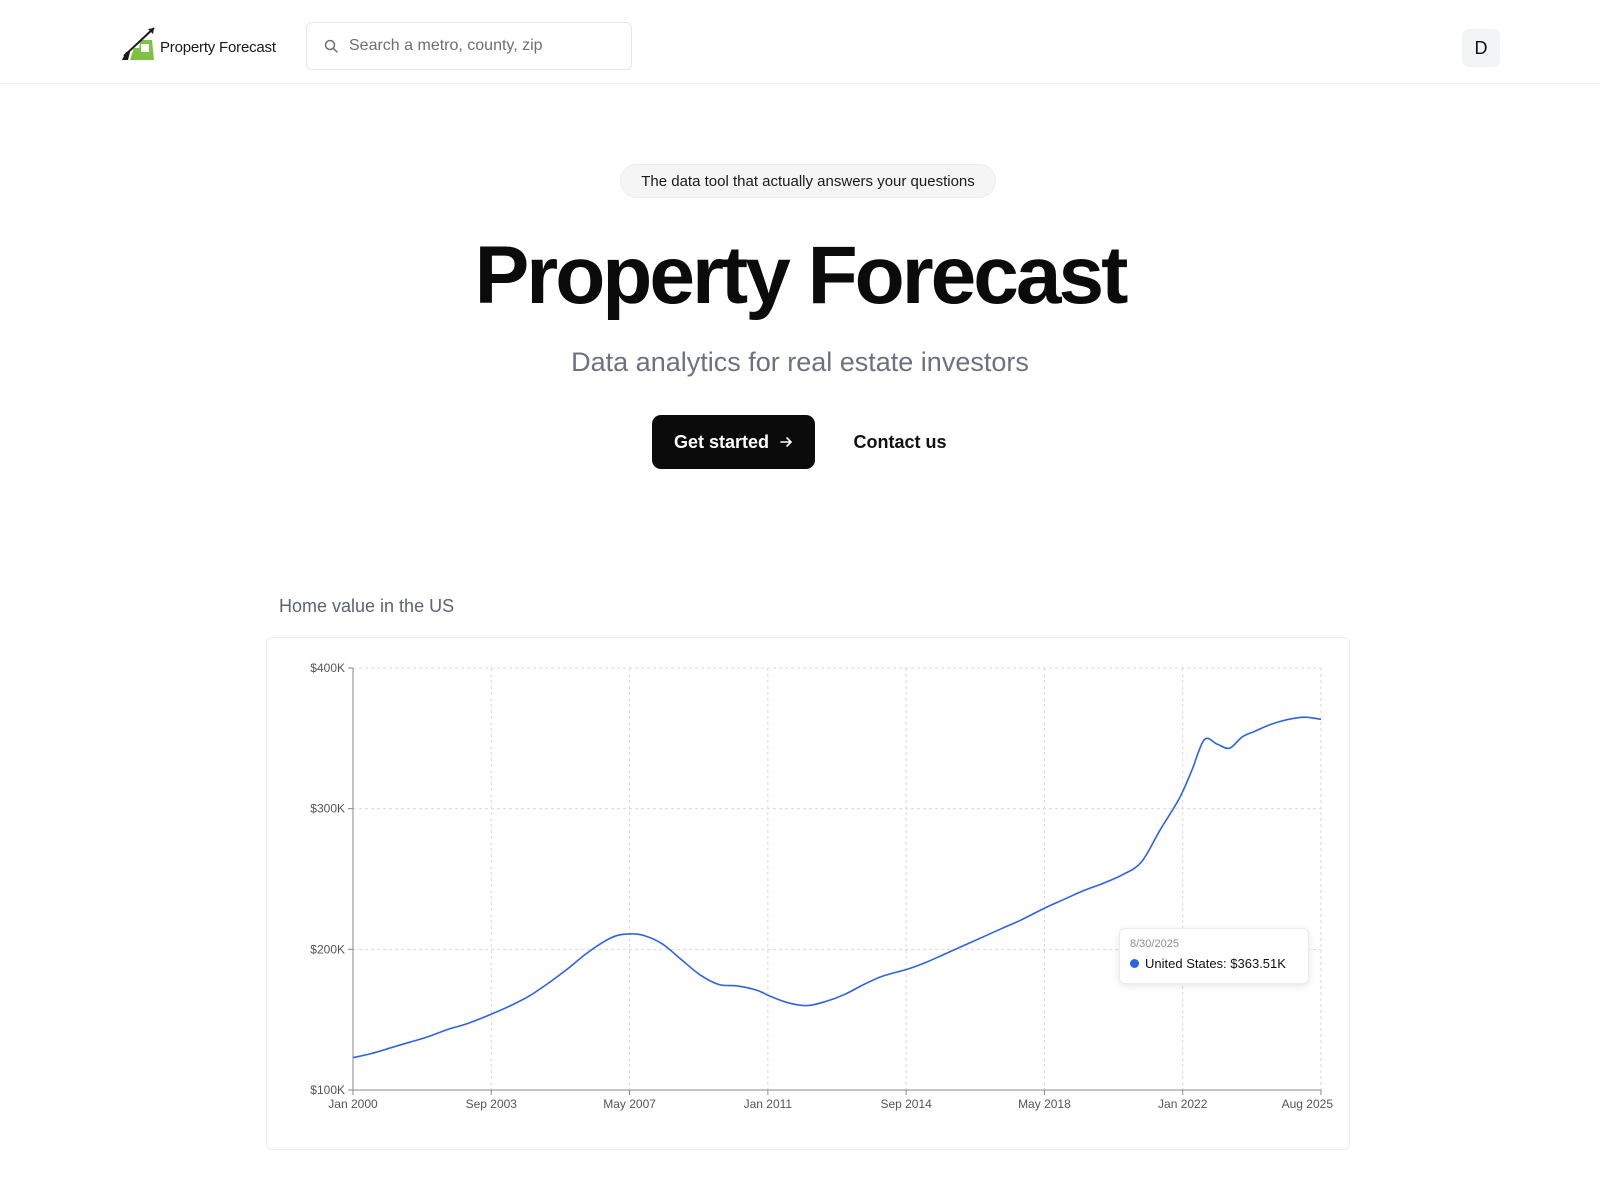 The width and height of the screenshot is (1600, 1200). I want to click on x-tick-label: Jan 2000, so click(353, 1104).